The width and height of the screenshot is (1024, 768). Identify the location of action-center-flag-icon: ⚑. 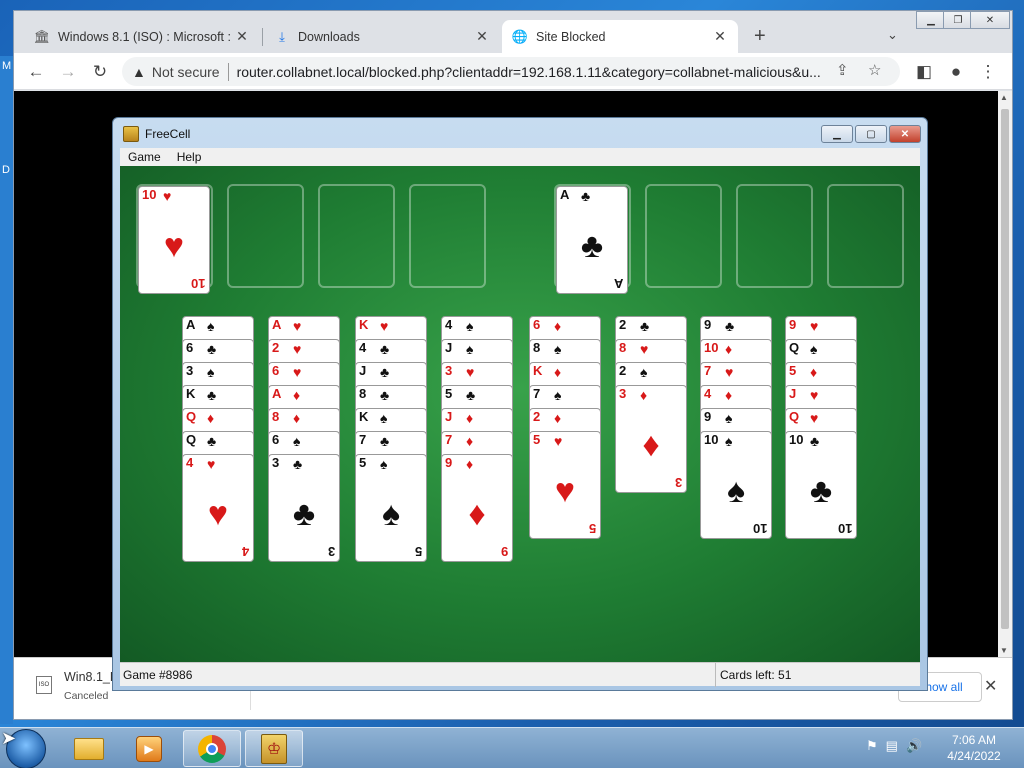
(872, 746).